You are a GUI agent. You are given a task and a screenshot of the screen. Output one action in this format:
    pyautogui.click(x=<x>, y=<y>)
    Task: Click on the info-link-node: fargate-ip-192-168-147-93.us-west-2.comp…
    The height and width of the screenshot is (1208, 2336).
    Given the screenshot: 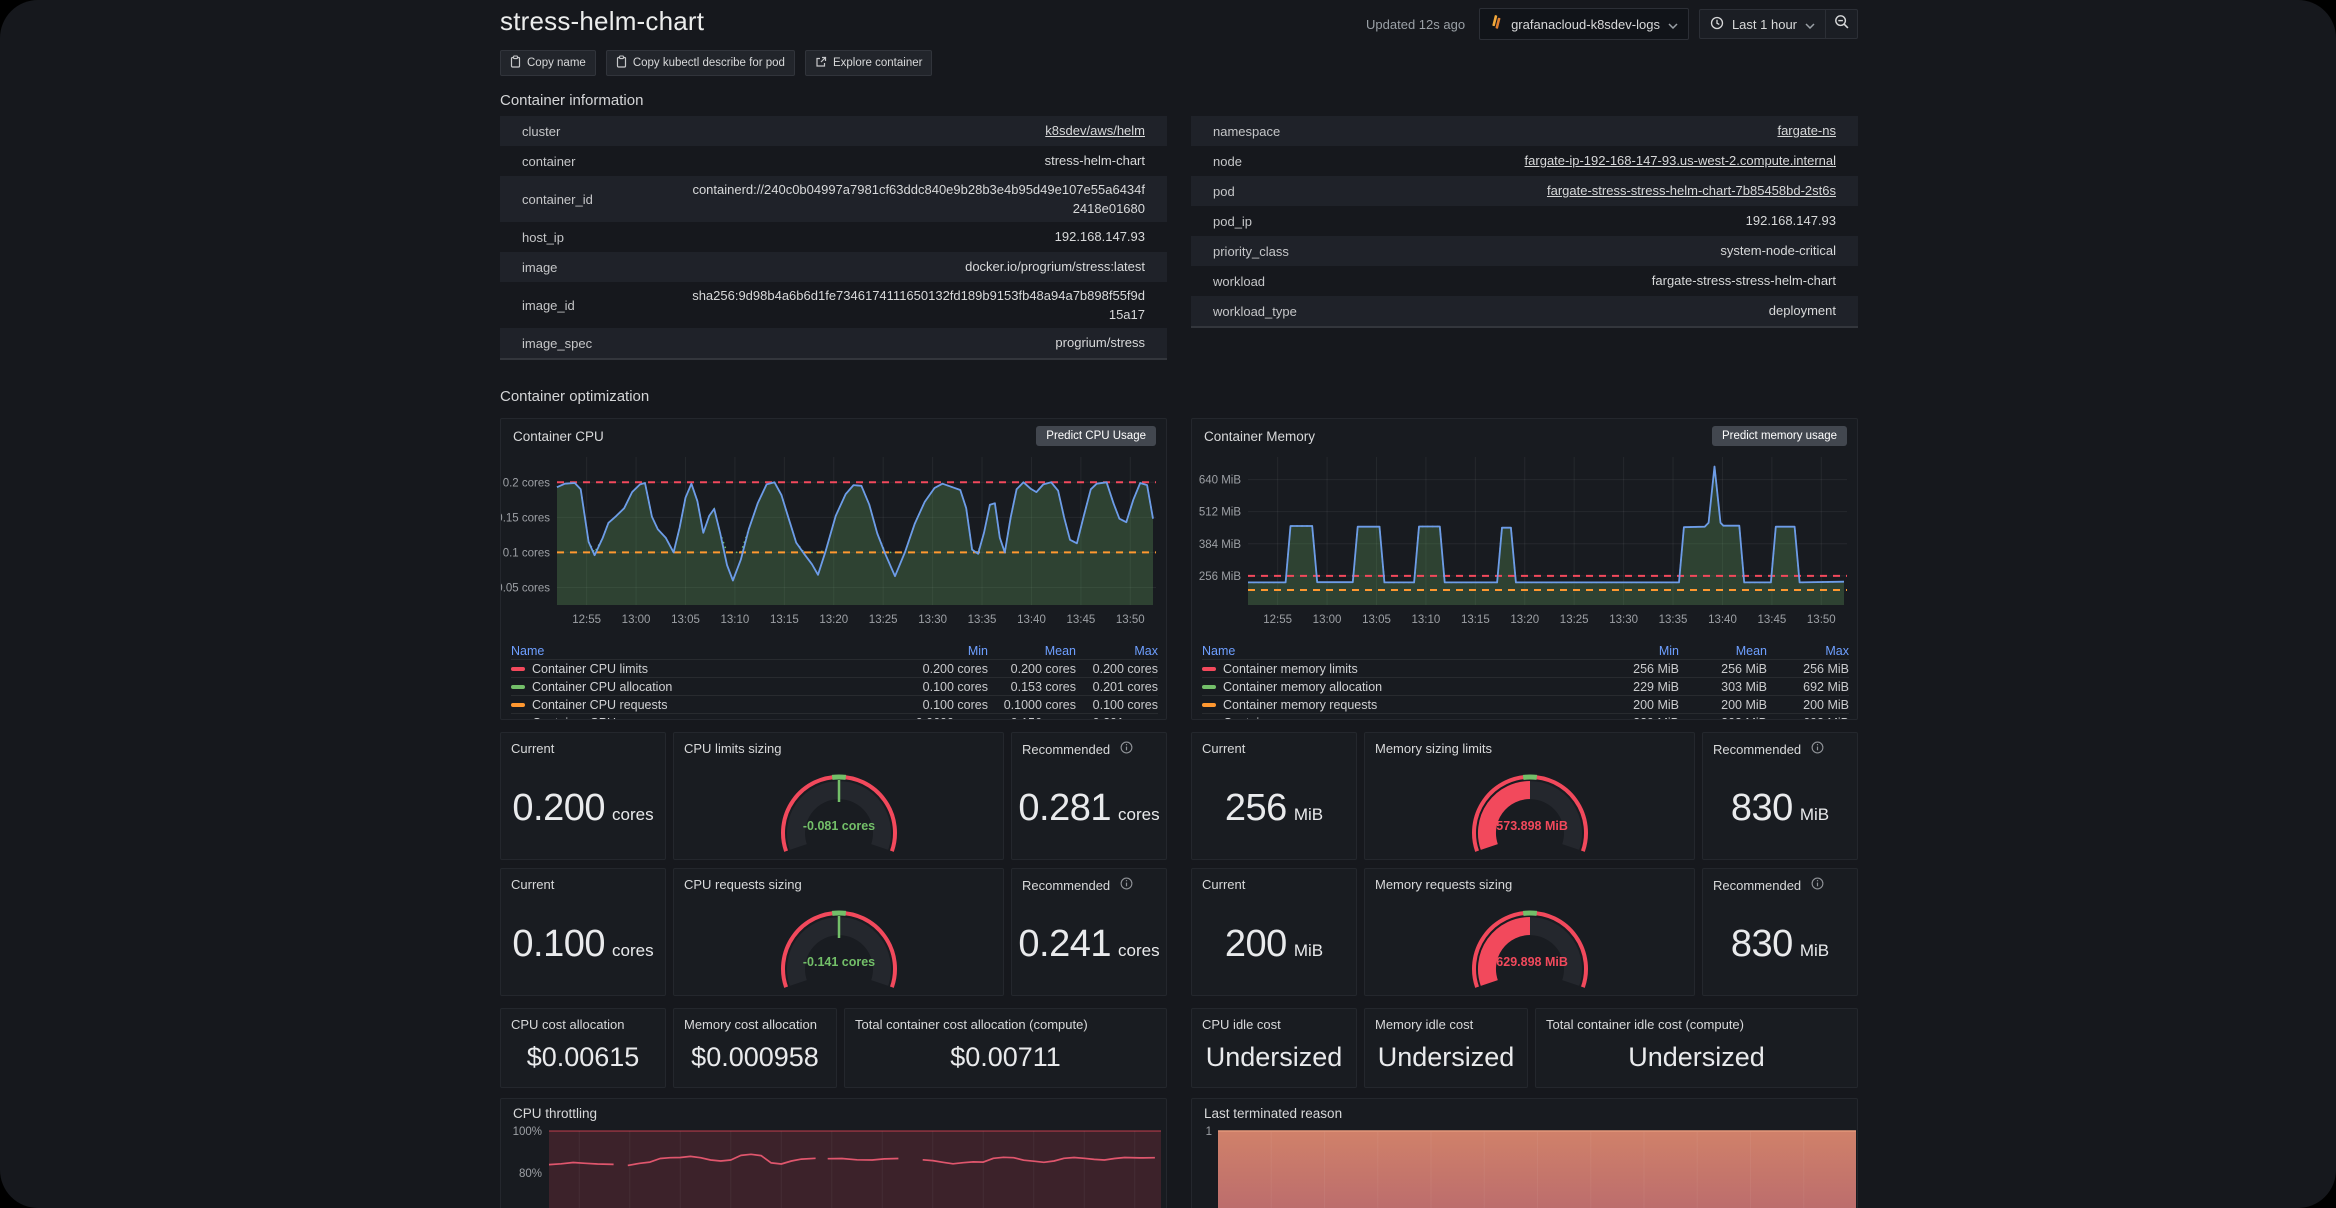 What is the action you would take?
    pyautogui.click(x=1680, y=160)
    